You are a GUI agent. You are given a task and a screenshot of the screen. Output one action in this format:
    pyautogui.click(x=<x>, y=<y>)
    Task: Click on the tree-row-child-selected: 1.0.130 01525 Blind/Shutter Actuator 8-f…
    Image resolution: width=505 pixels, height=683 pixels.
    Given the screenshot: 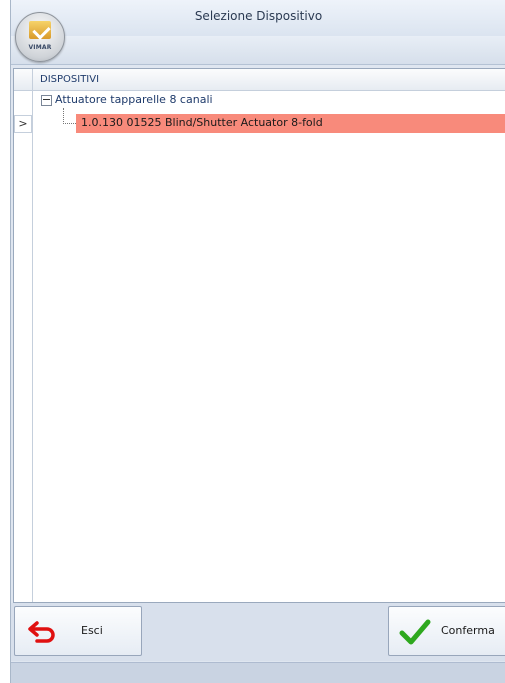 What is the action you would take?
    pyautogui.click(x=269, y=120)
    